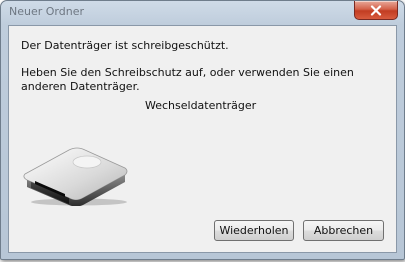 Image resolution: width=405 pixels, height=262 pixels. What do you see at coordinates (125, 45) in the screenshot?
I see `message-title: Der Datenträger ist schreibgeschützt.` at bounding box center [125, 45].